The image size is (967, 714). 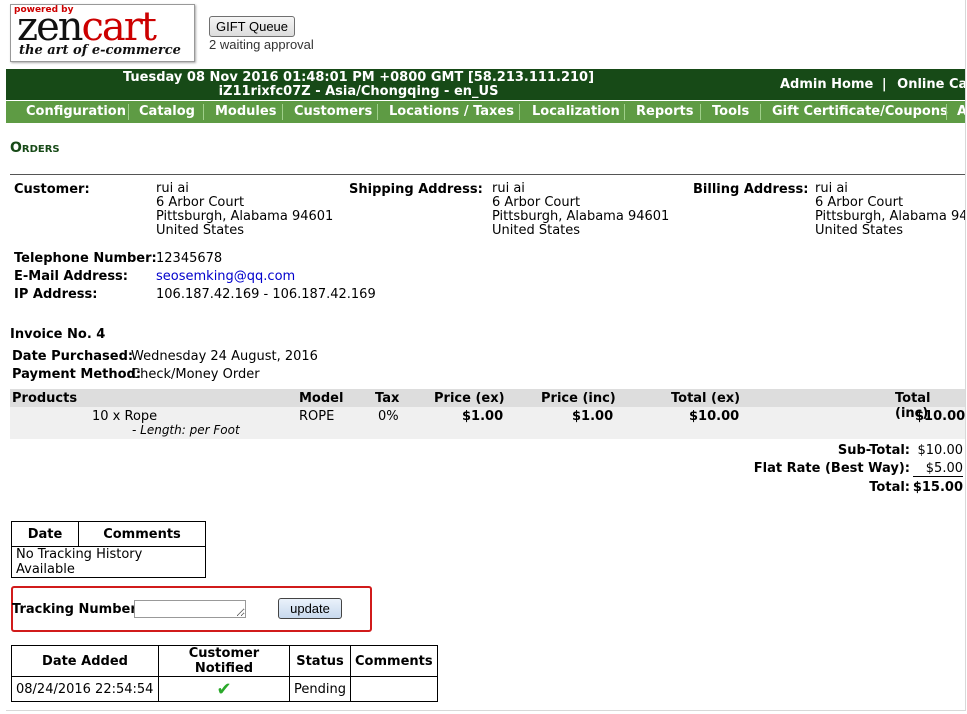 What do you see at coordinates (859, 202) in the screenshot?
I see `billing-street: 6 Arbor Court` at bounding box center [859, 202].